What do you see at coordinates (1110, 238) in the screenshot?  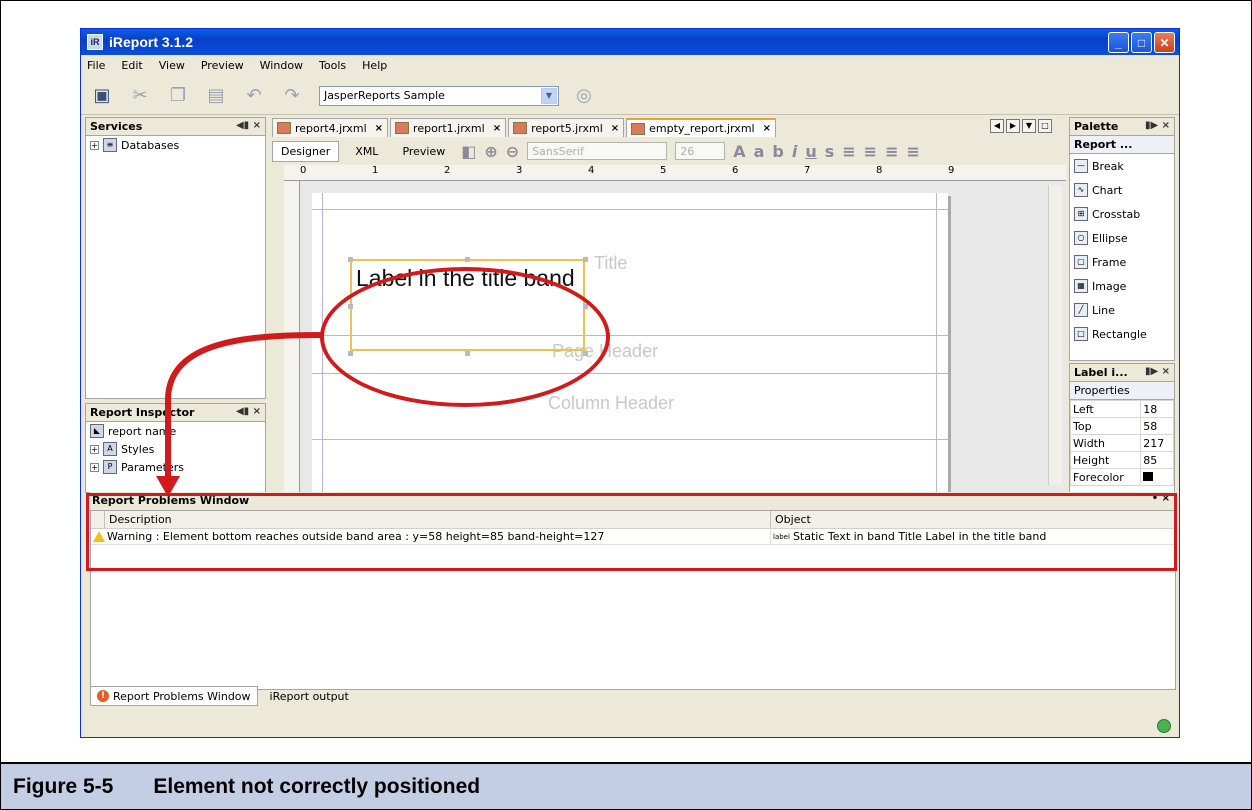 I see `palette-item-label: Ellipse` at bounding box center [1110, 238].